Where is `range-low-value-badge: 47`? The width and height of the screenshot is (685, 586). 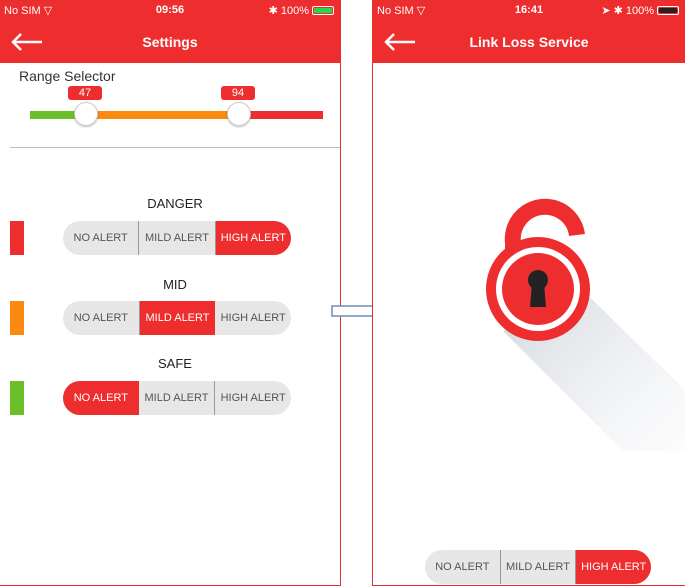
range-low-value-badge: 47 is located at coordinates (85, 93).